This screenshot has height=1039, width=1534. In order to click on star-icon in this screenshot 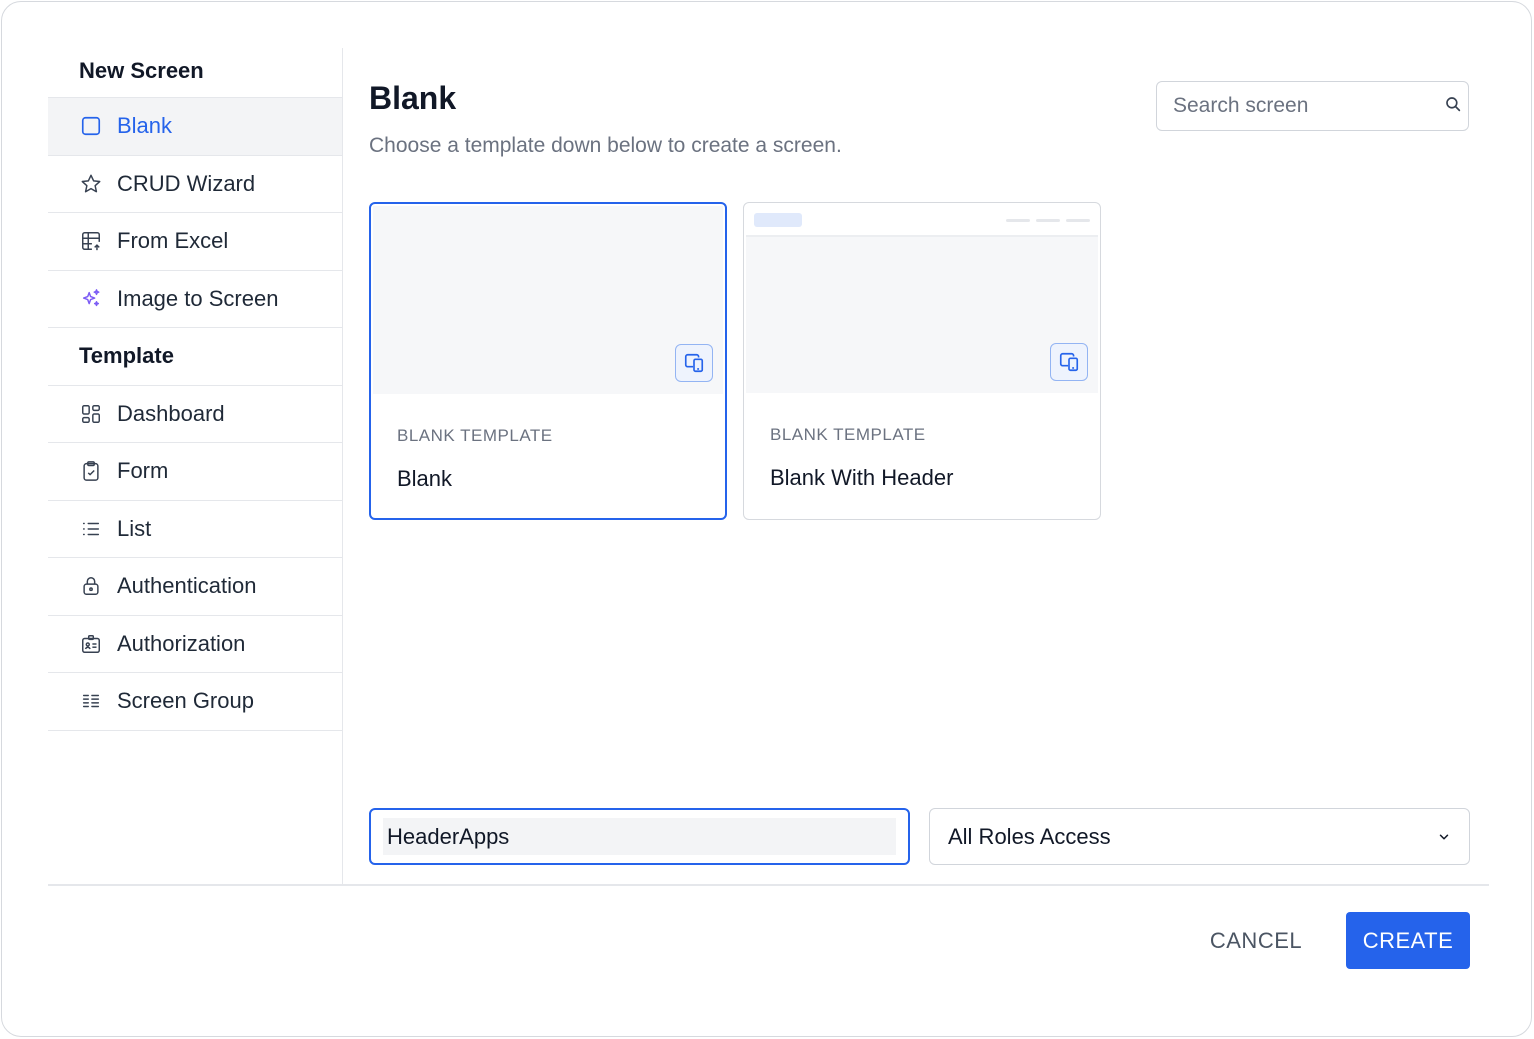, I will do `click(91, 184)`.